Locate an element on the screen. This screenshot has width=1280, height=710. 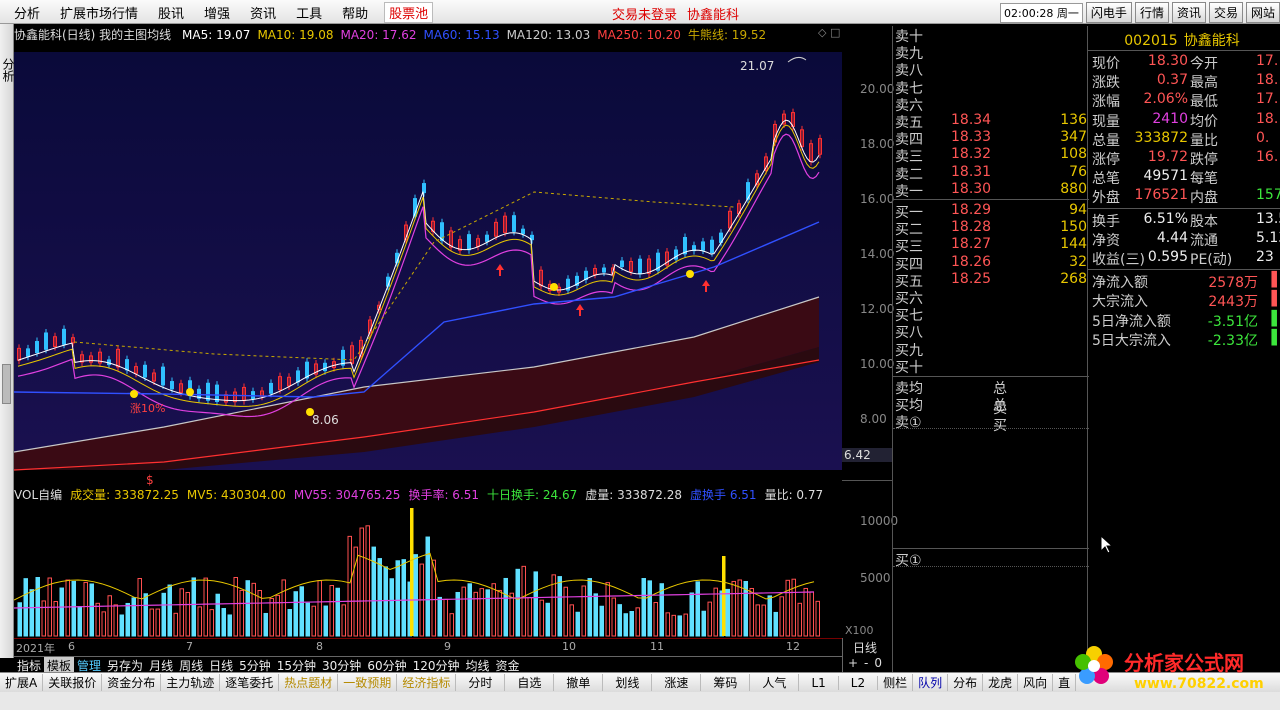
function-tab-0: 扩展A is located at coordinates (22, 682).